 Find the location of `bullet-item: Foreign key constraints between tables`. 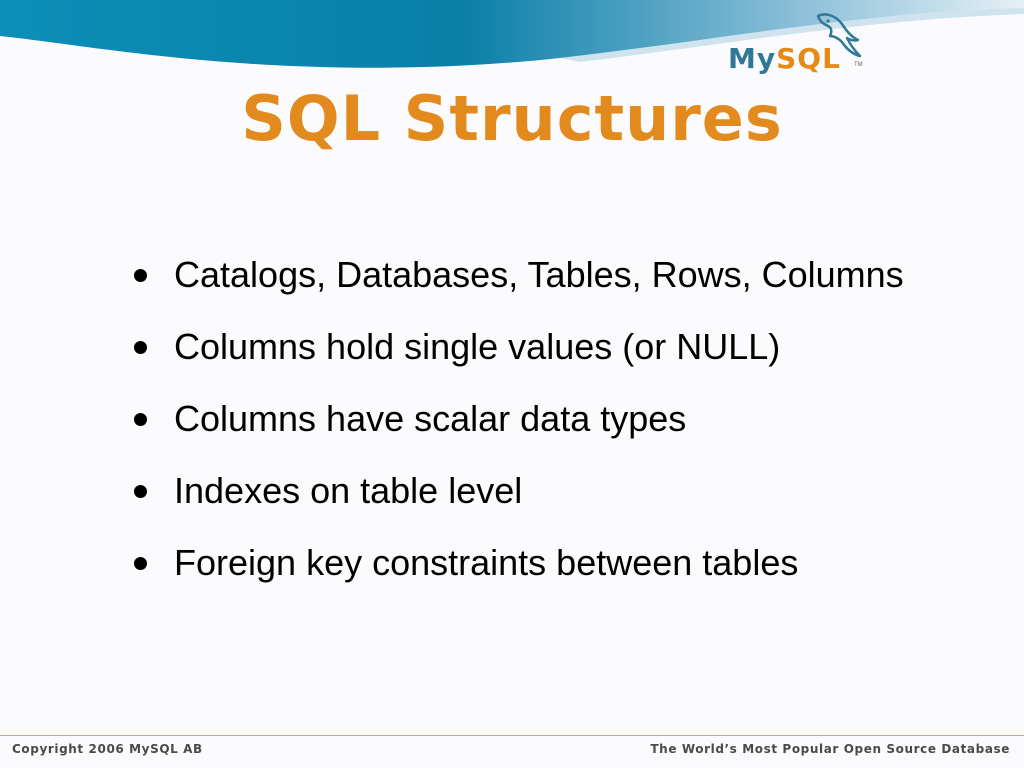

bullet-item: Foreign key constraints between tables is located at coordinates (530, 563).